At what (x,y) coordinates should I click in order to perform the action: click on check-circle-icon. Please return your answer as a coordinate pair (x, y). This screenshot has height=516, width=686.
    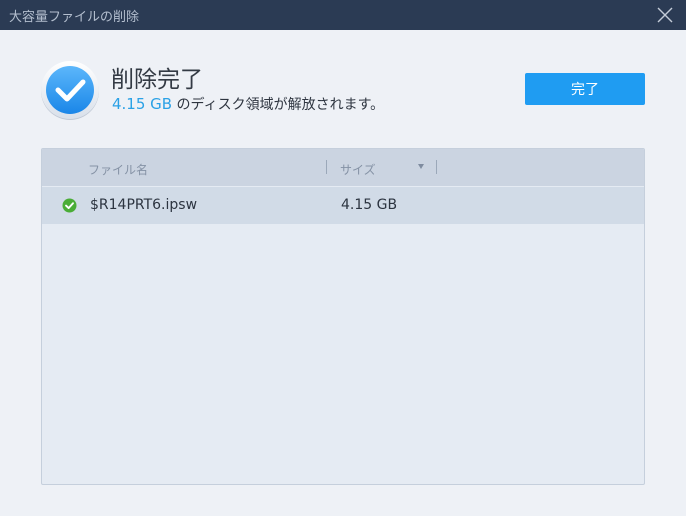
    Looking at the image, I should click on (70, 90).